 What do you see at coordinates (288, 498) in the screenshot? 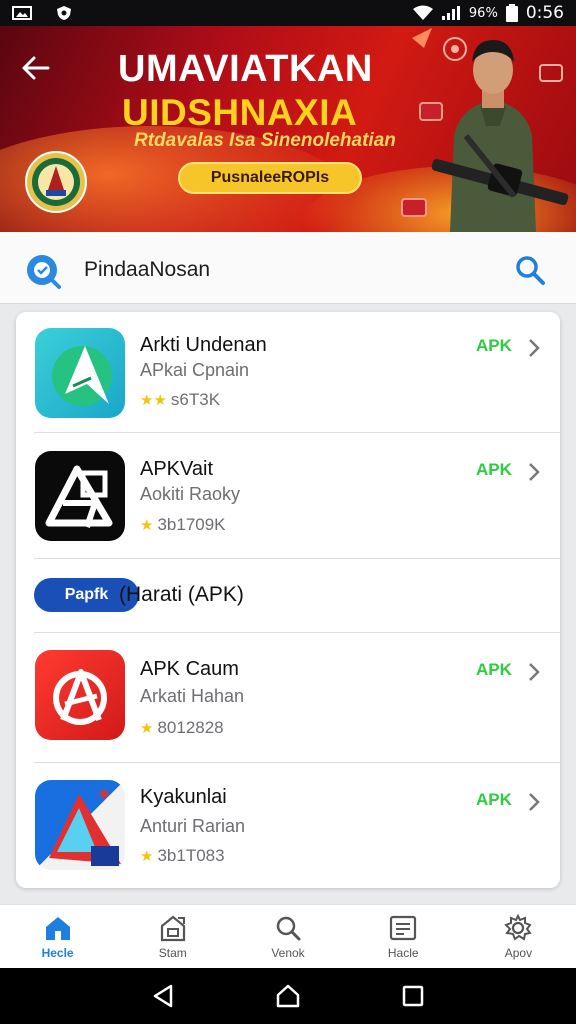
I see `app-row: APKVait Aokiti Raoky ★ 3b1709K APK` at bounding box center [288, 498].